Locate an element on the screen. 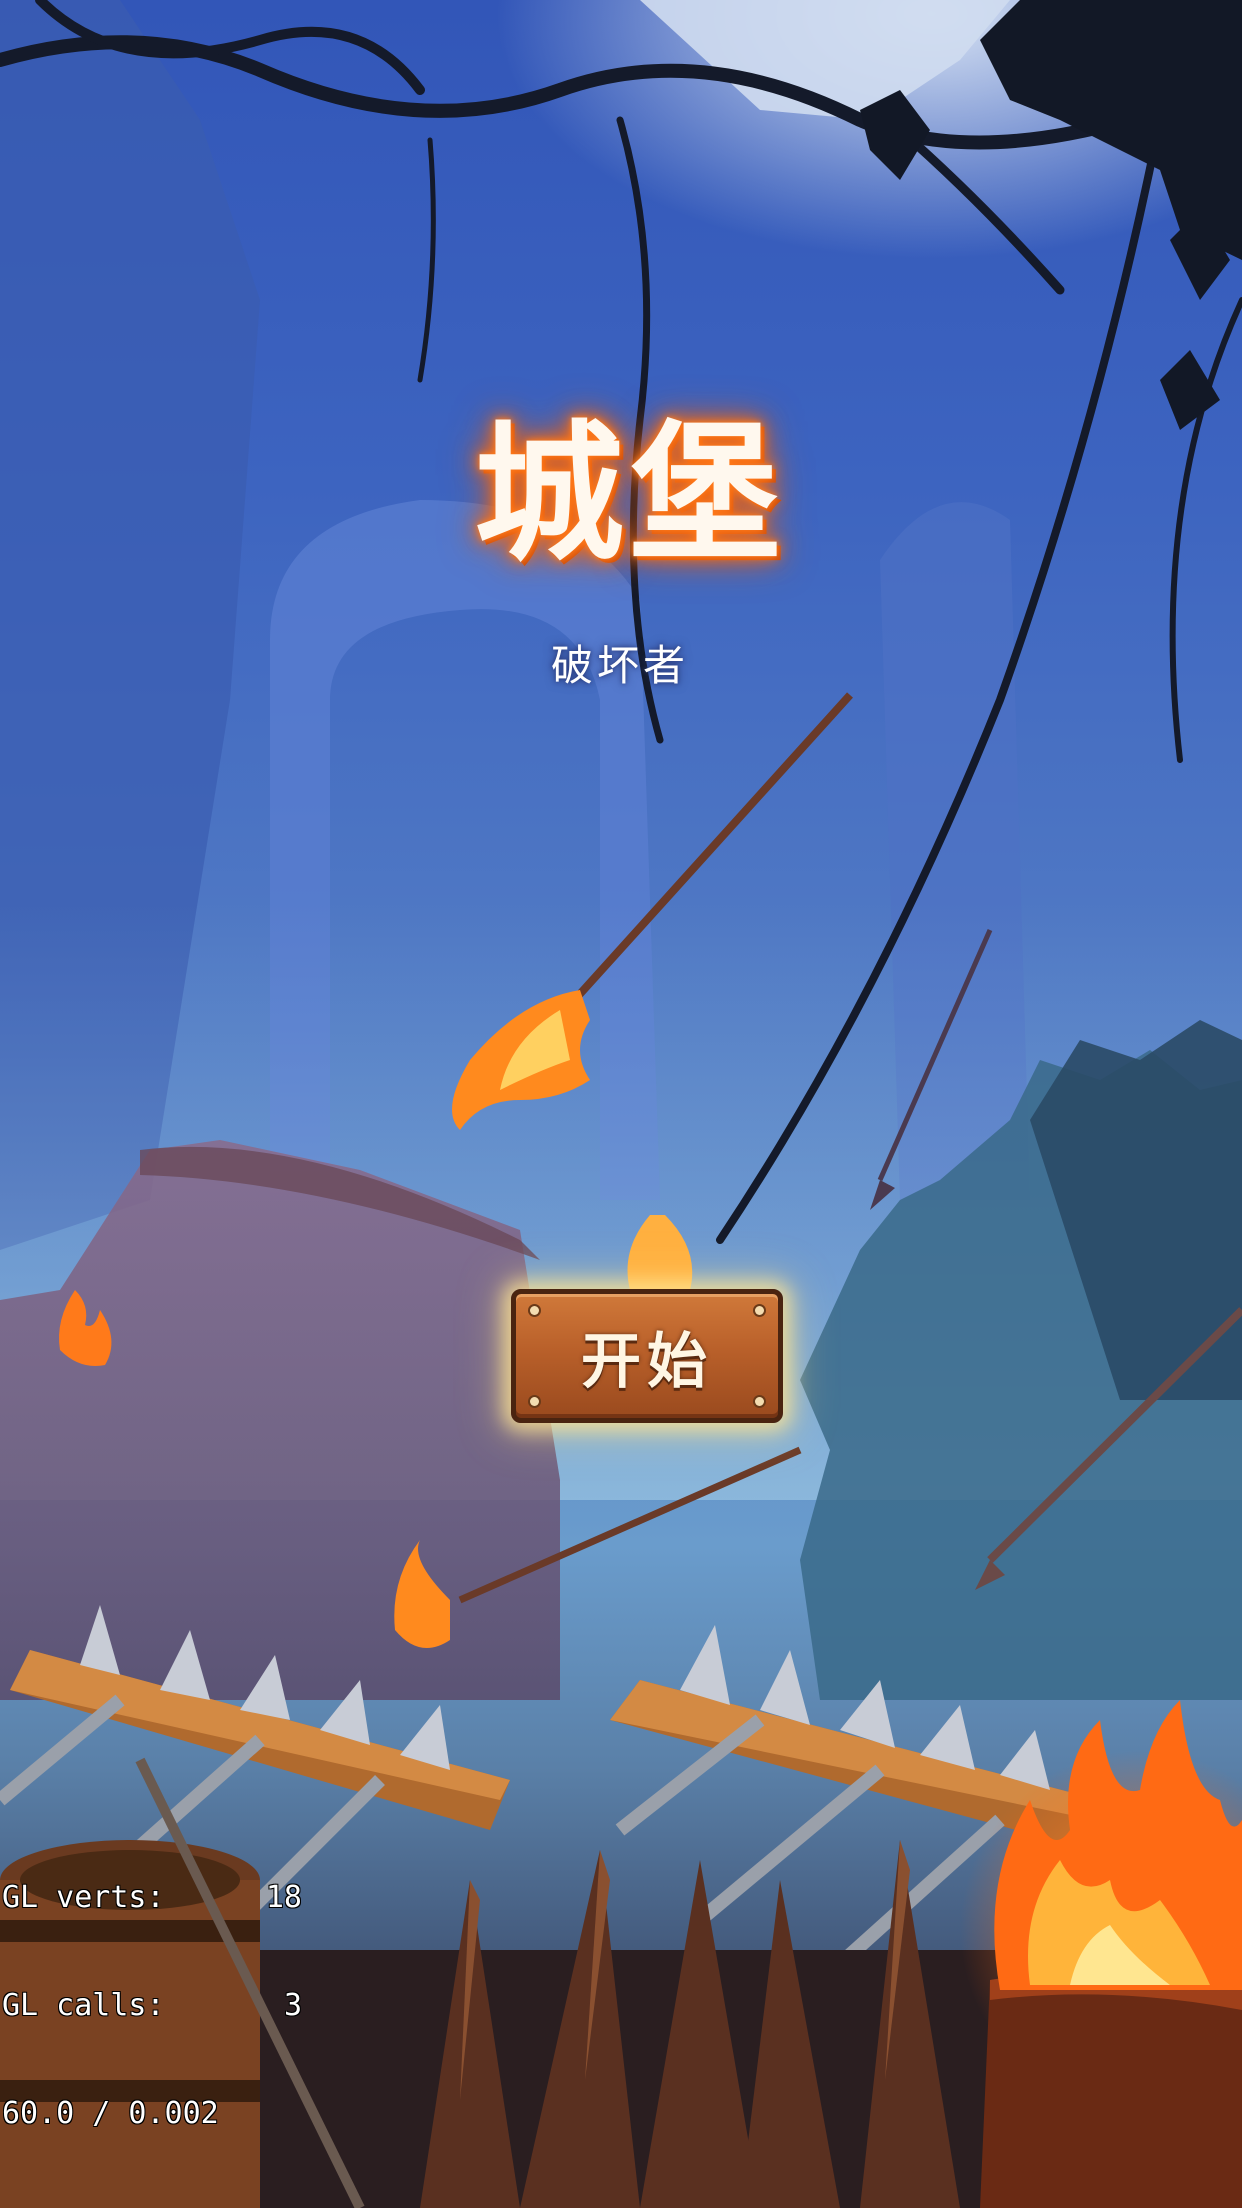 This screenshot has width=1242, height=2208. gl-calls-label: GL calls: is located at coordinates (83, 2005).